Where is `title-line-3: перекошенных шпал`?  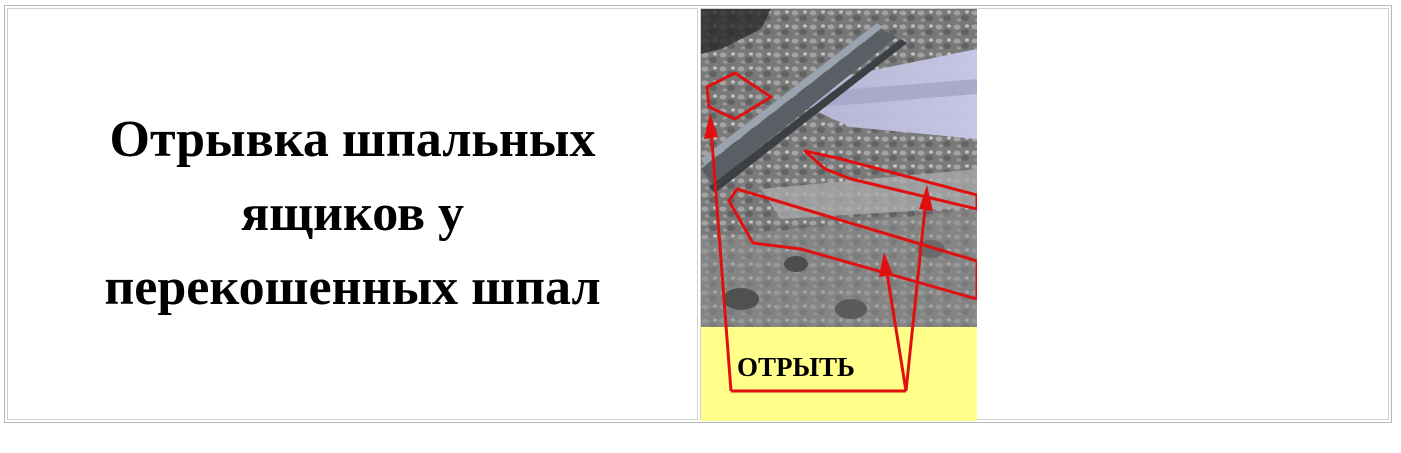 title-line-3: перекошенных шпал is located at coordinates (352, 287).